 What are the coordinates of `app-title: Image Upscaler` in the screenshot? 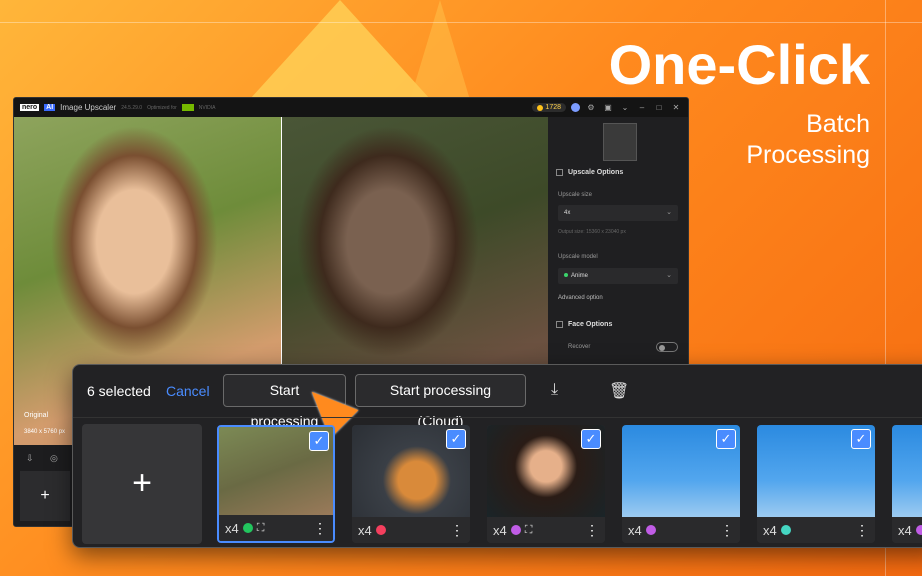 It's located at (88, 107).